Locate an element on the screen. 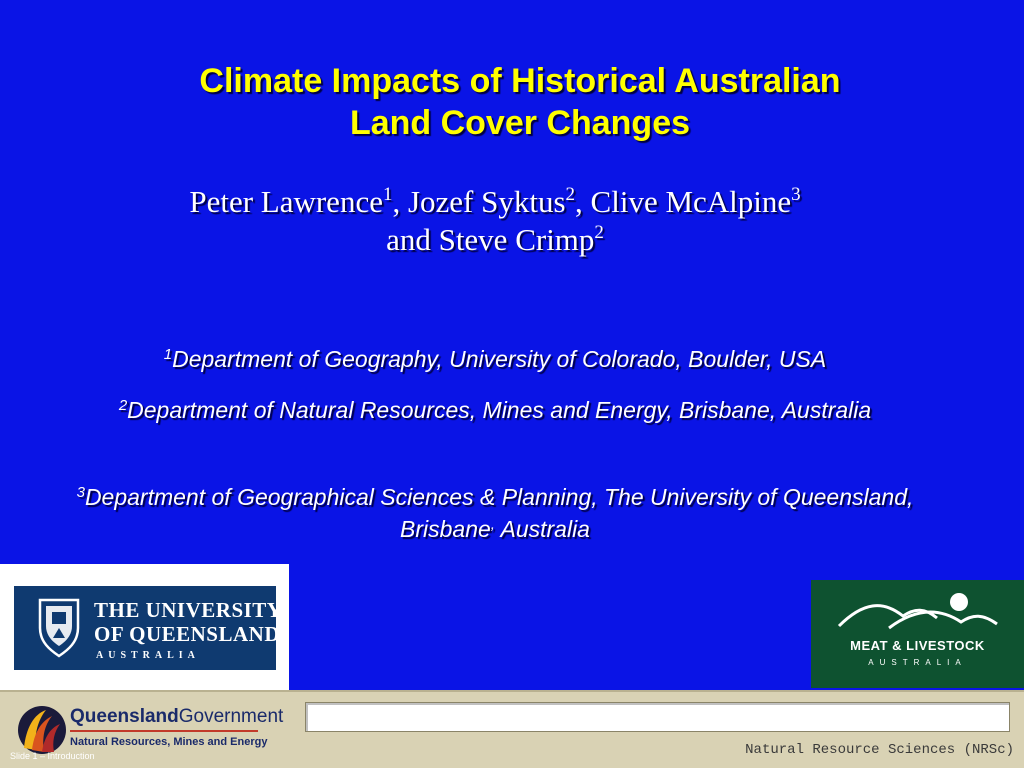  mla-hills-icon is located at coordinates (917, 611).